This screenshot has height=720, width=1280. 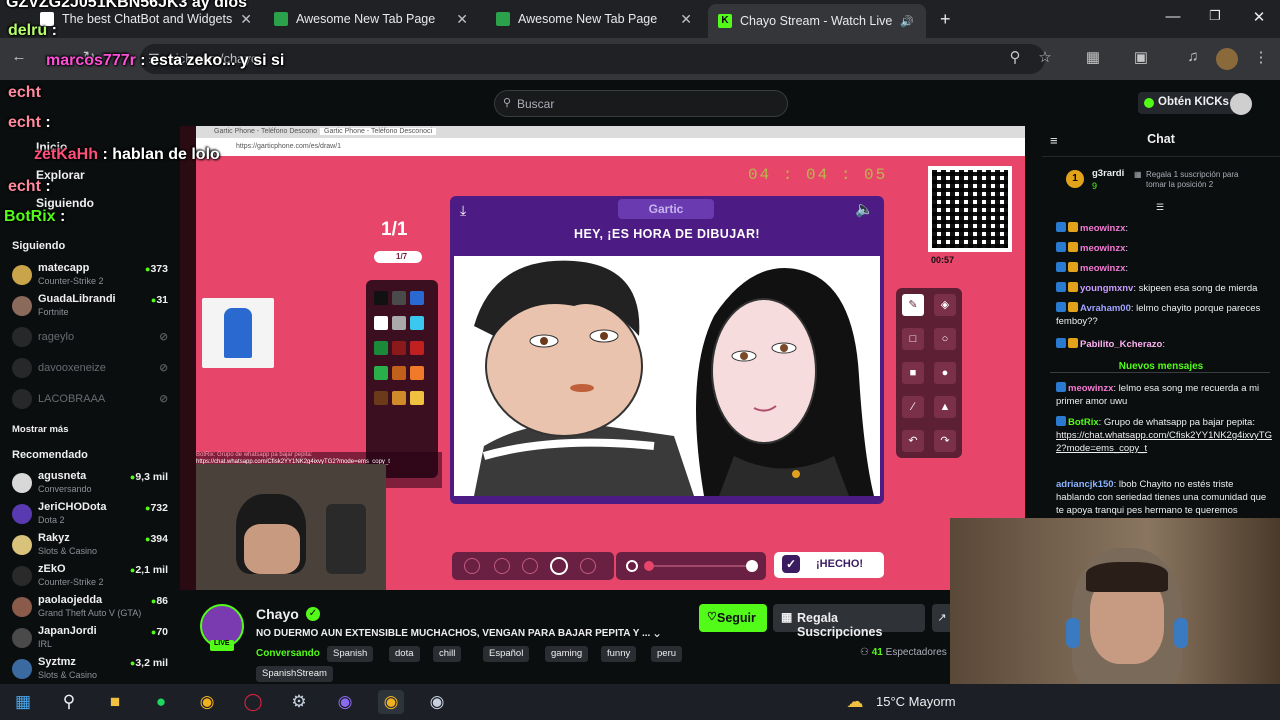 What do you see at coordinates (92, 547) in the screenshot?
I see `sidebar-channel: Rakyz Slots & Casino 394` at bounding box center [92, 547].